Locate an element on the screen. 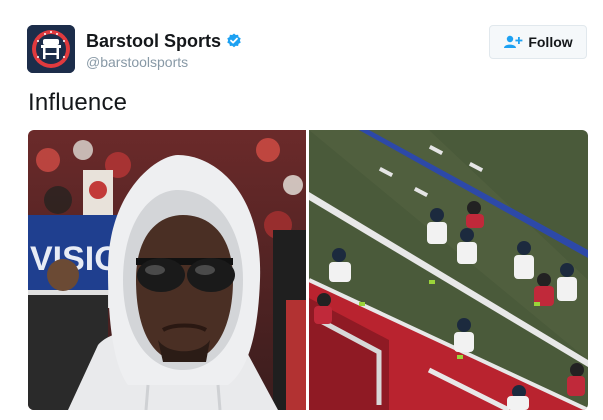 This screenshot has width=603, height=420. name-row: Barstool Sports is located at coordinates (164, 41).